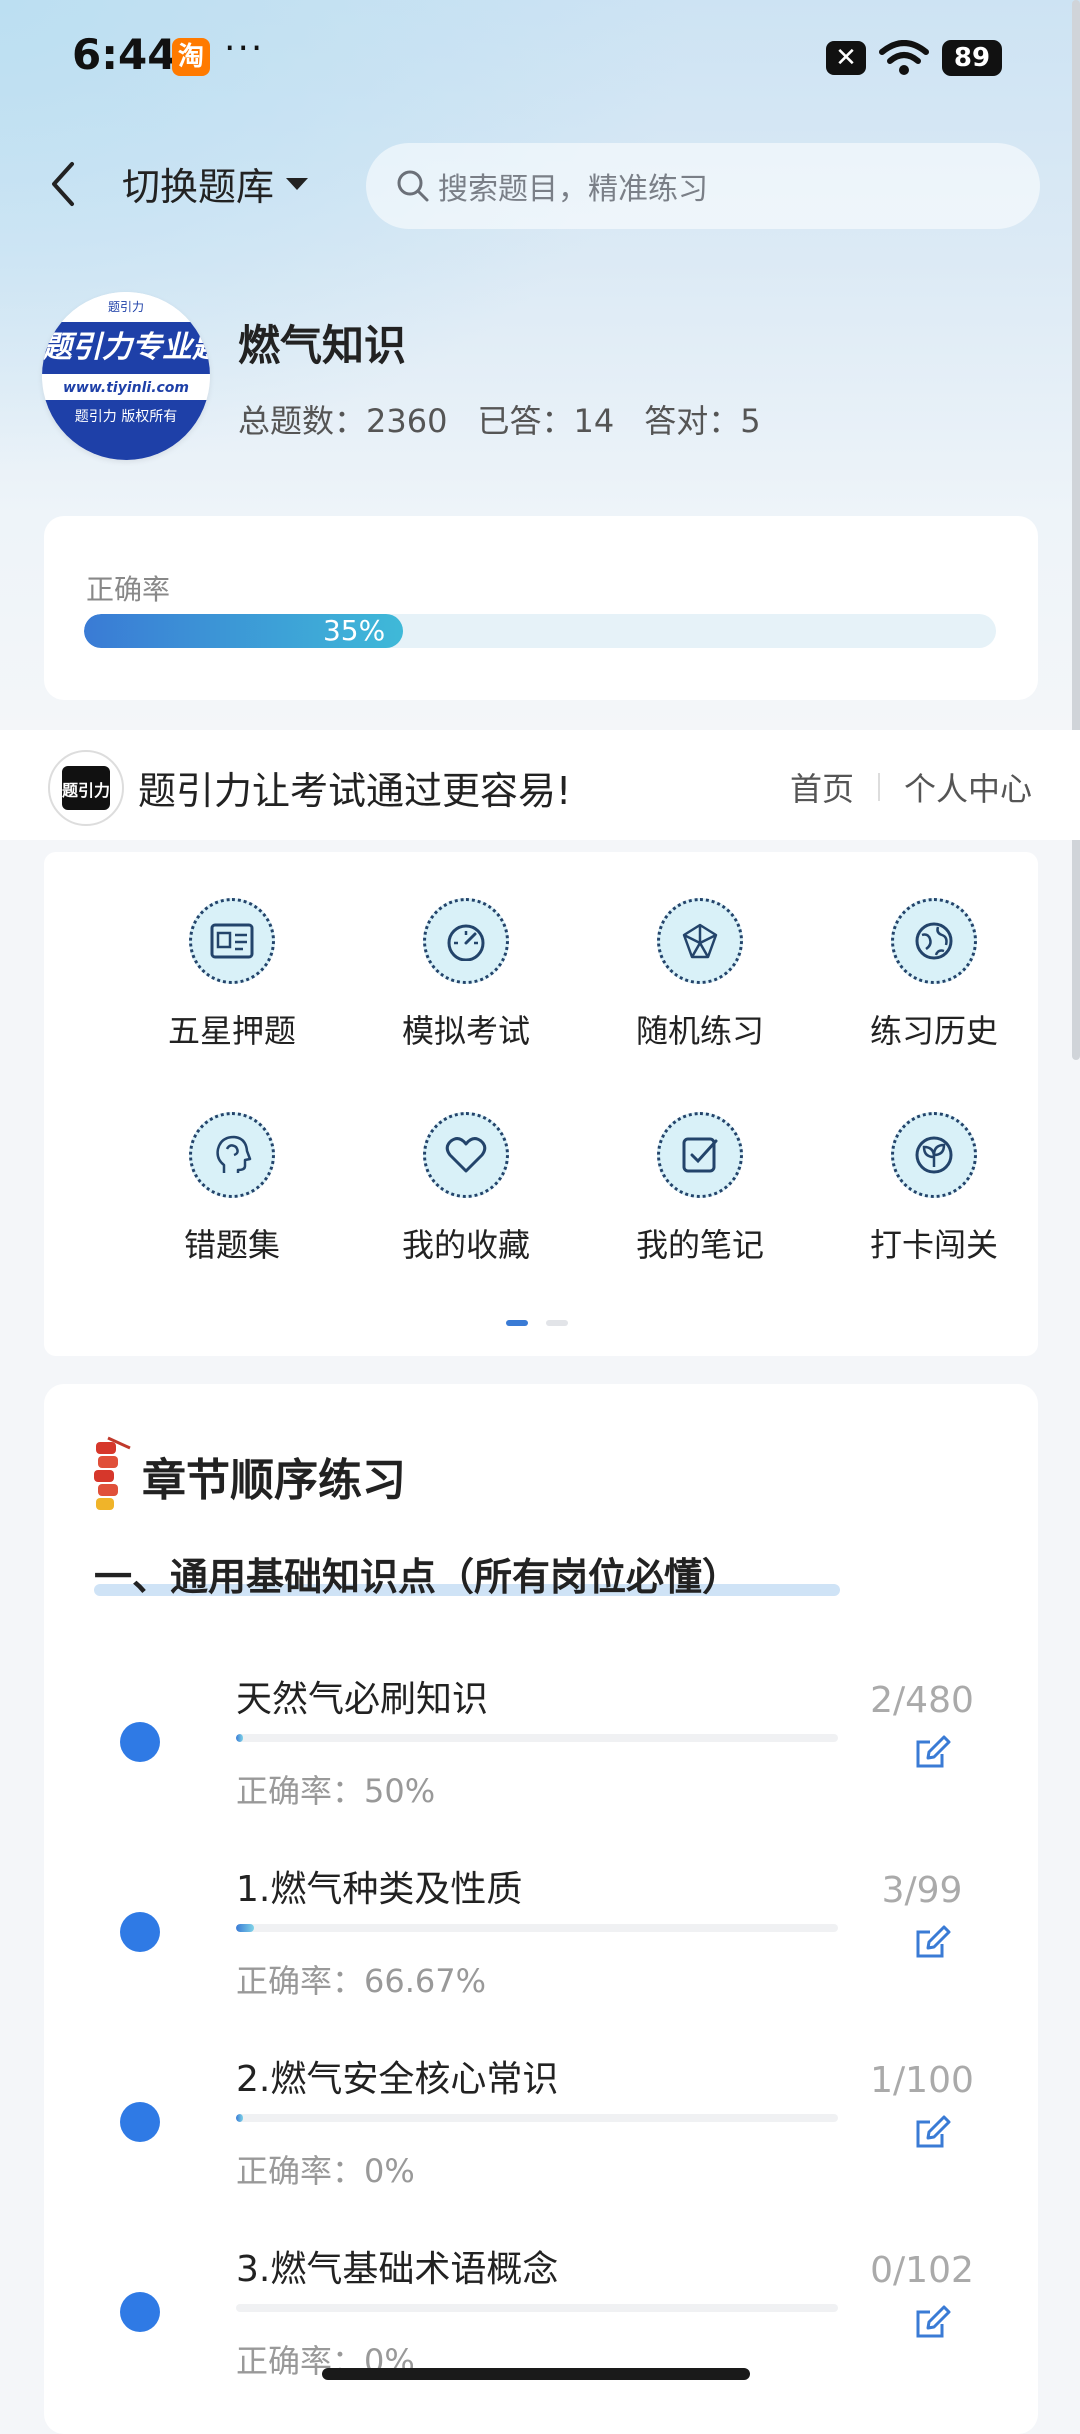 The height and width of the screenshot is (2434, 1080). Describe the element at coordinates (700, 1155) in the screenshot. I see `note-check-icon` at that location.